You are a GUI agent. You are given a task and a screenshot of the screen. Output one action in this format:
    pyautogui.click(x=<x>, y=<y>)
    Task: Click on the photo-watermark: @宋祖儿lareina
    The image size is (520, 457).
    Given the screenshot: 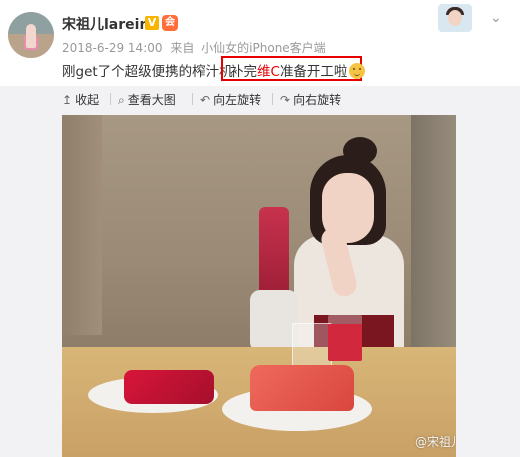 What is the action you would take?
    pyautogui.click(x=435, y=442)
    